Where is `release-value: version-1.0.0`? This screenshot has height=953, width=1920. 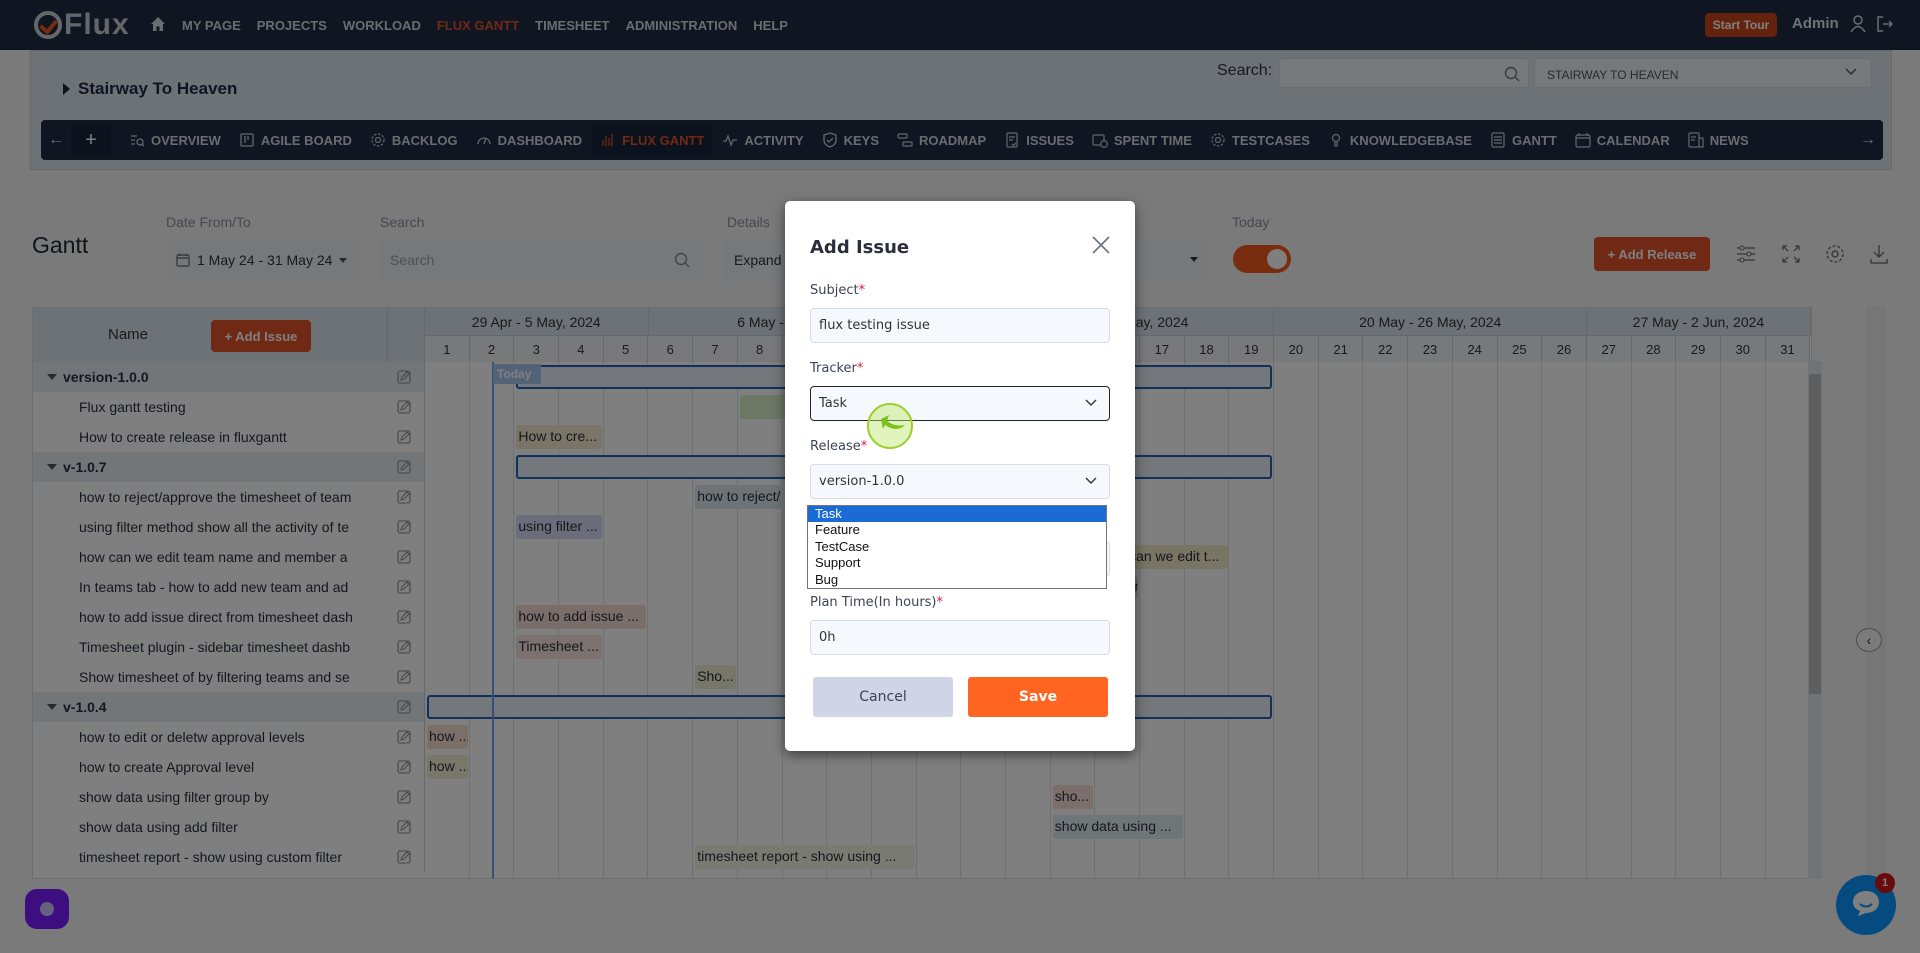 release-value: version-1.0.0 is located at coordinates (862, 481).